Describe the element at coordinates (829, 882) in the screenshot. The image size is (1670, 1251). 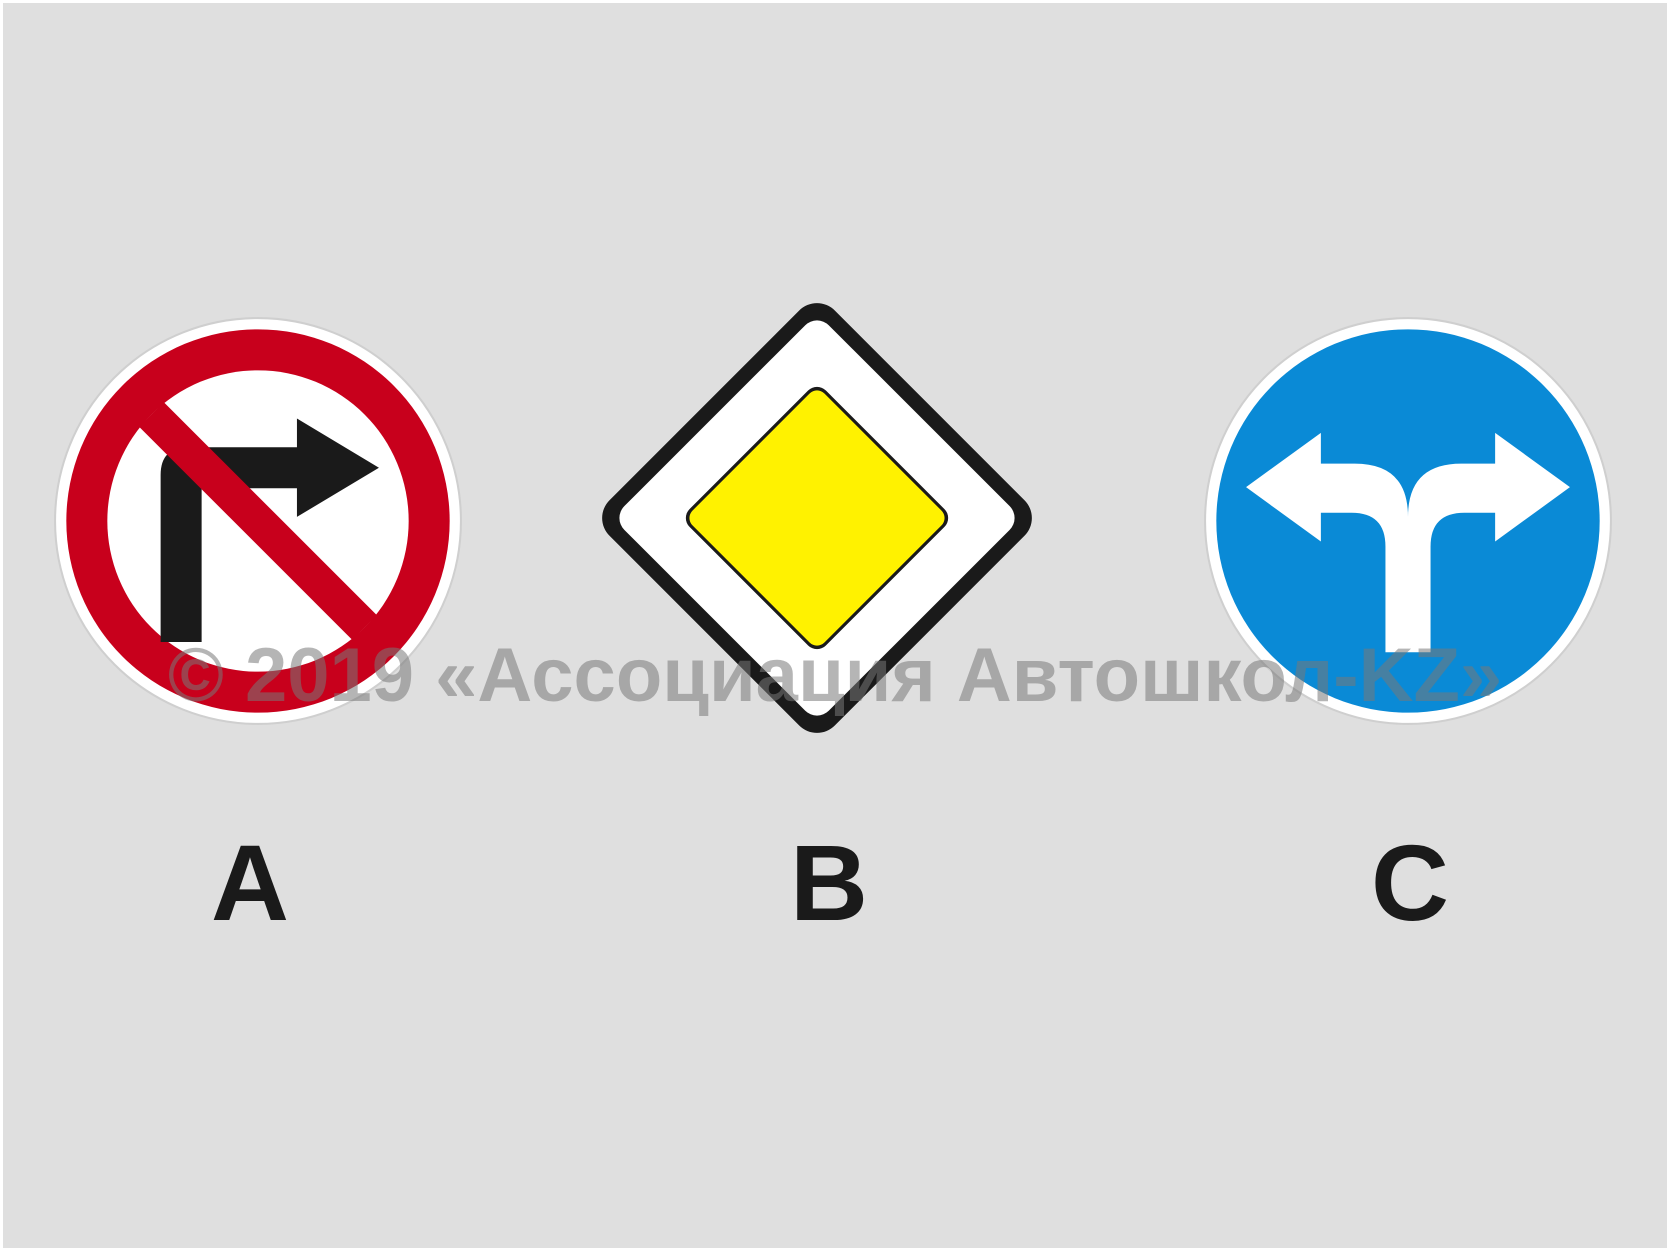
I see `option-b-label: B` at that location.